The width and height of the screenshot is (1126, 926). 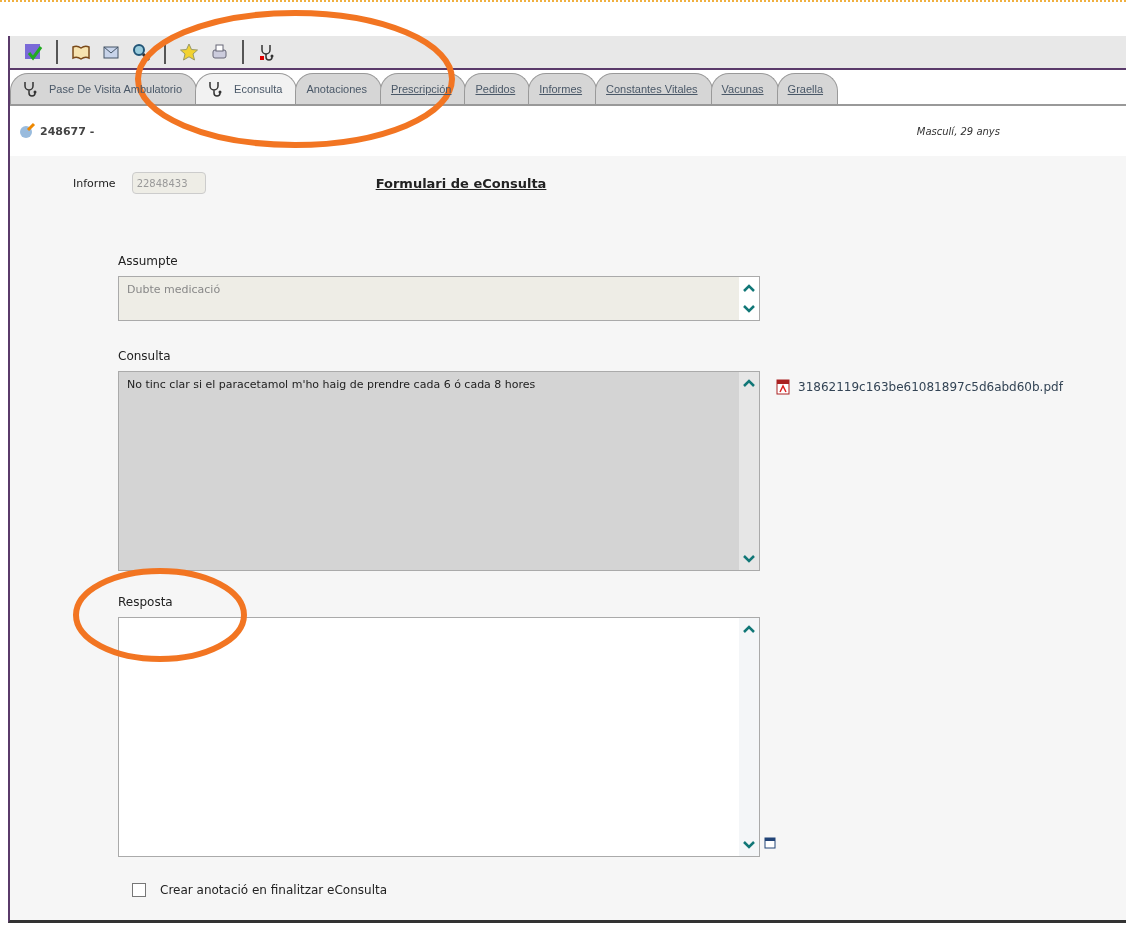 What do you see at coordinates (146, 602) in the screenshot?
I see `answer-label: Resposta` at bounding box center [146, 602].